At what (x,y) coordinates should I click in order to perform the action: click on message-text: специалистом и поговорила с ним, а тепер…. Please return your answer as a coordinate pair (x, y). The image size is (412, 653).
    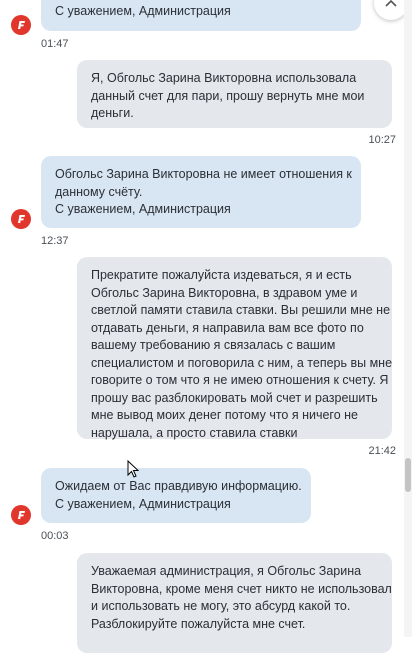
    Looking at the image, I should click on (242, 362).